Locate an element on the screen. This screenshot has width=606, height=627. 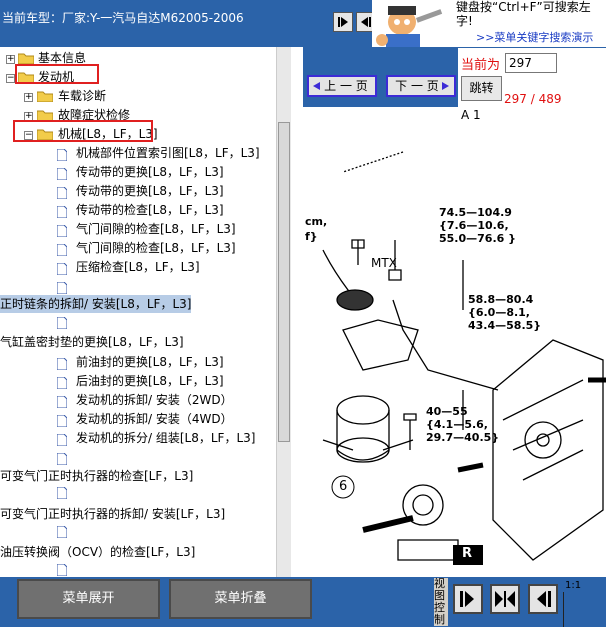
page-number-input is located at coordinates (531, 63).